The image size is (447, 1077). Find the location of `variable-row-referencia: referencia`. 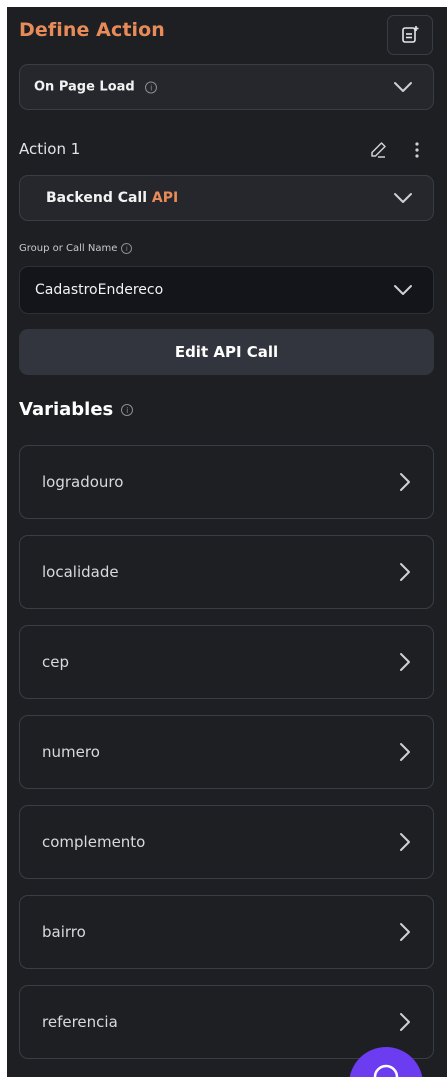

variable-row-referencia: referencia is located at coordinates (226, 1022).